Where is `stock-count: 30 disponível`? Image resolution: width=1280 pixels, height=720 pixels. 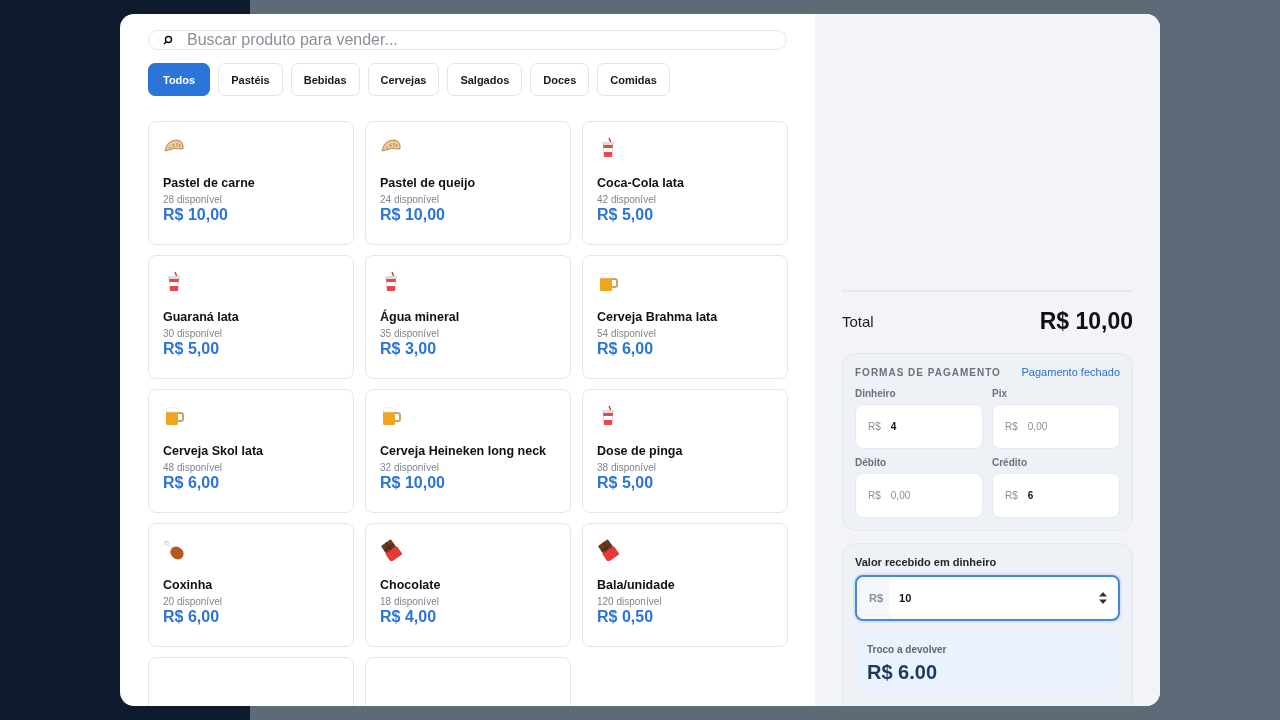 stock-count: 30 disponível is located at coordinates (193, 333).